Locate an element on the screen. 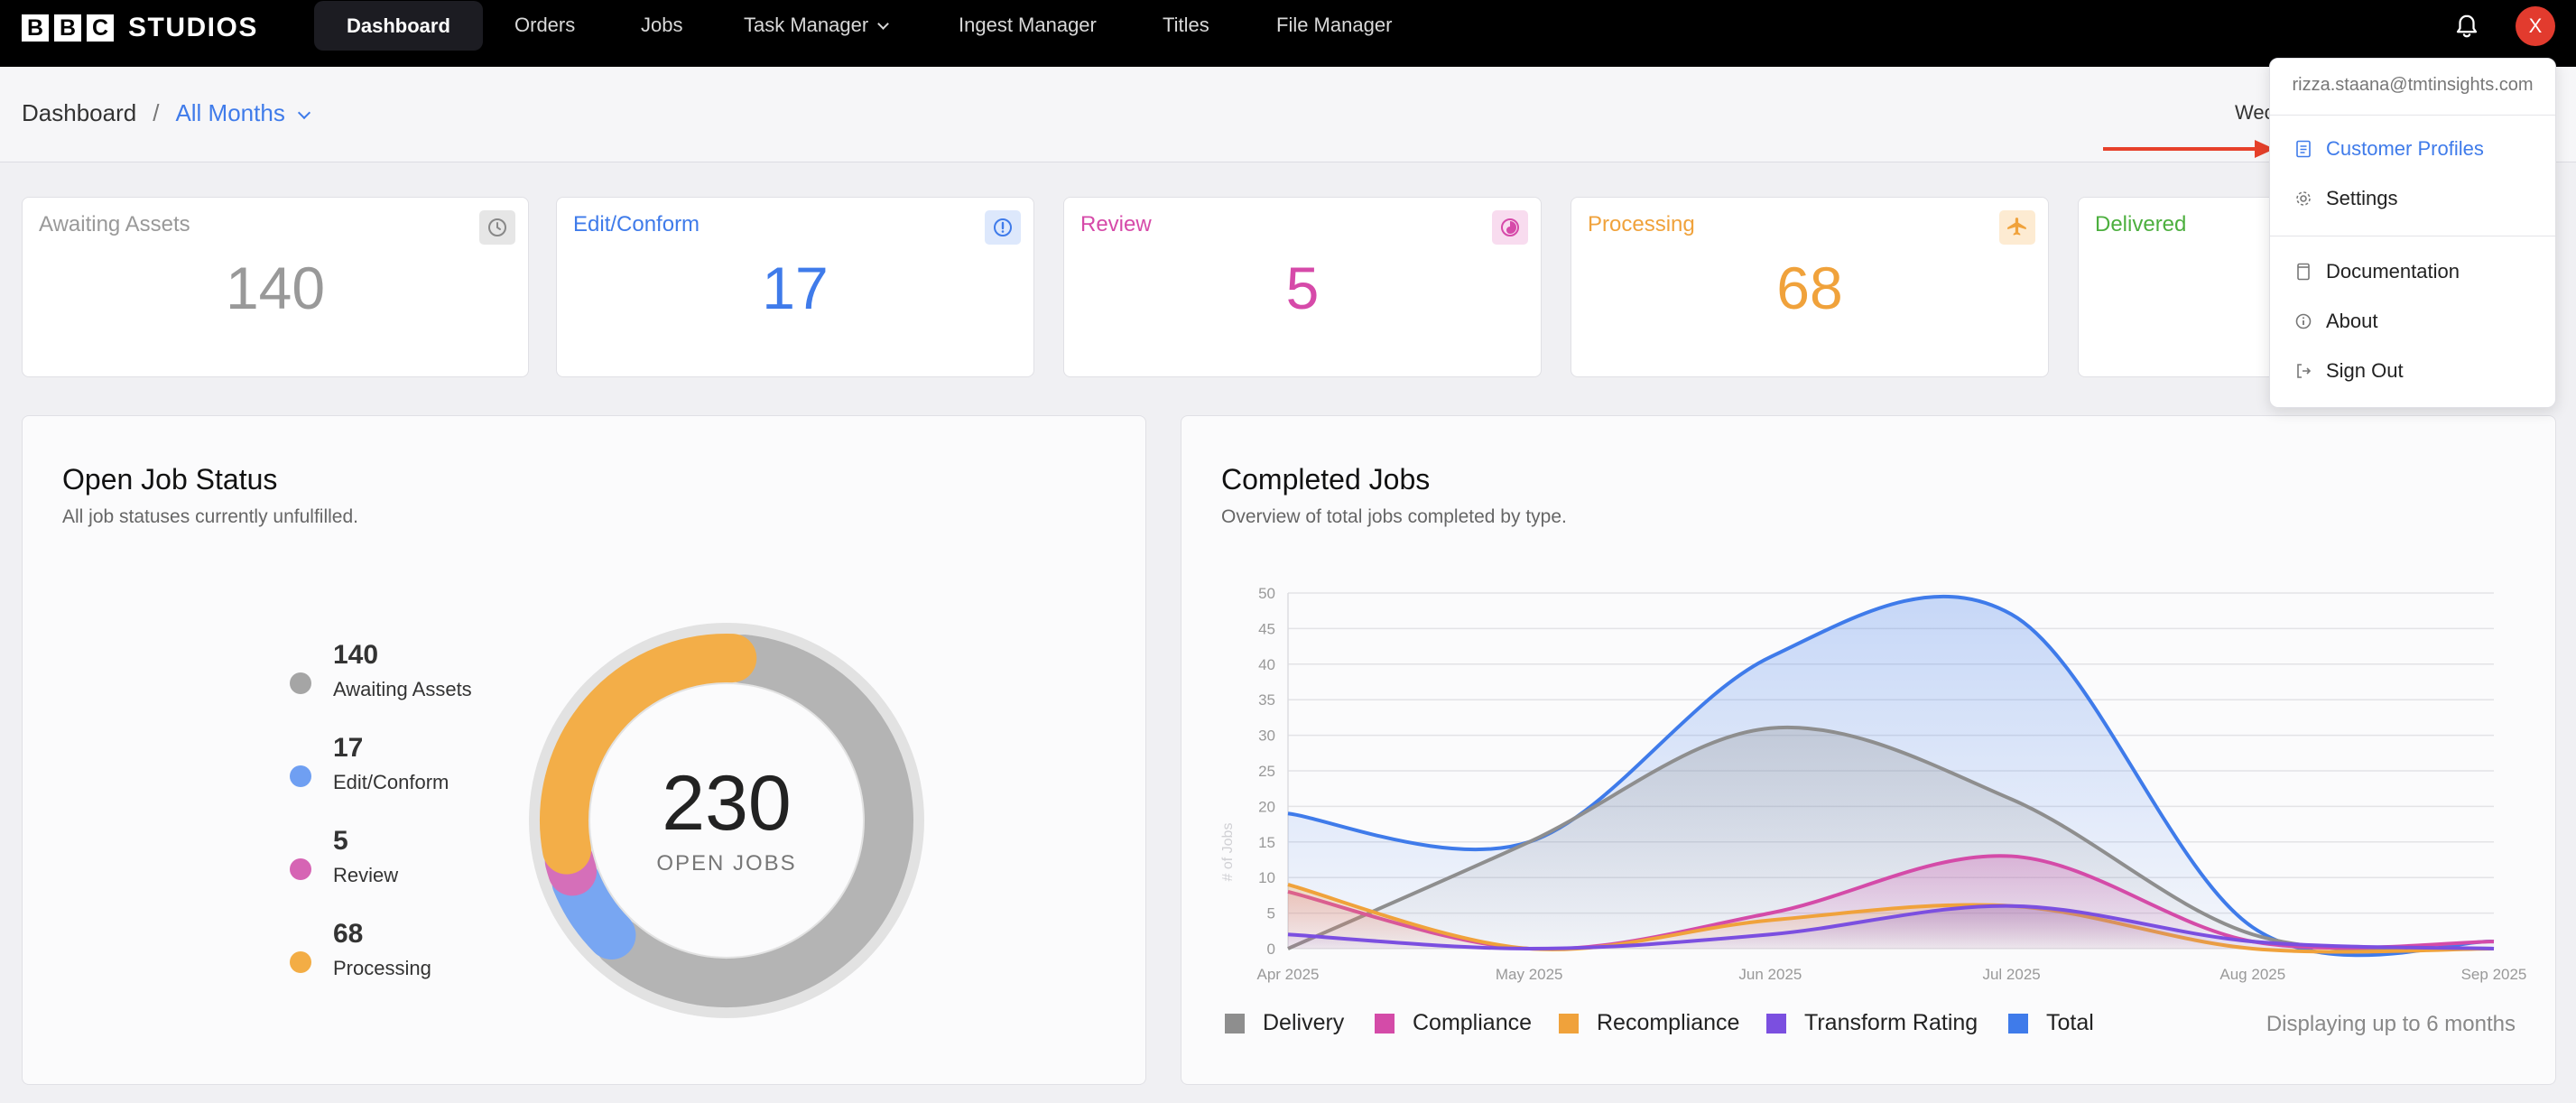  nav-jobs: Jobs is located at coordinates (661, 25).